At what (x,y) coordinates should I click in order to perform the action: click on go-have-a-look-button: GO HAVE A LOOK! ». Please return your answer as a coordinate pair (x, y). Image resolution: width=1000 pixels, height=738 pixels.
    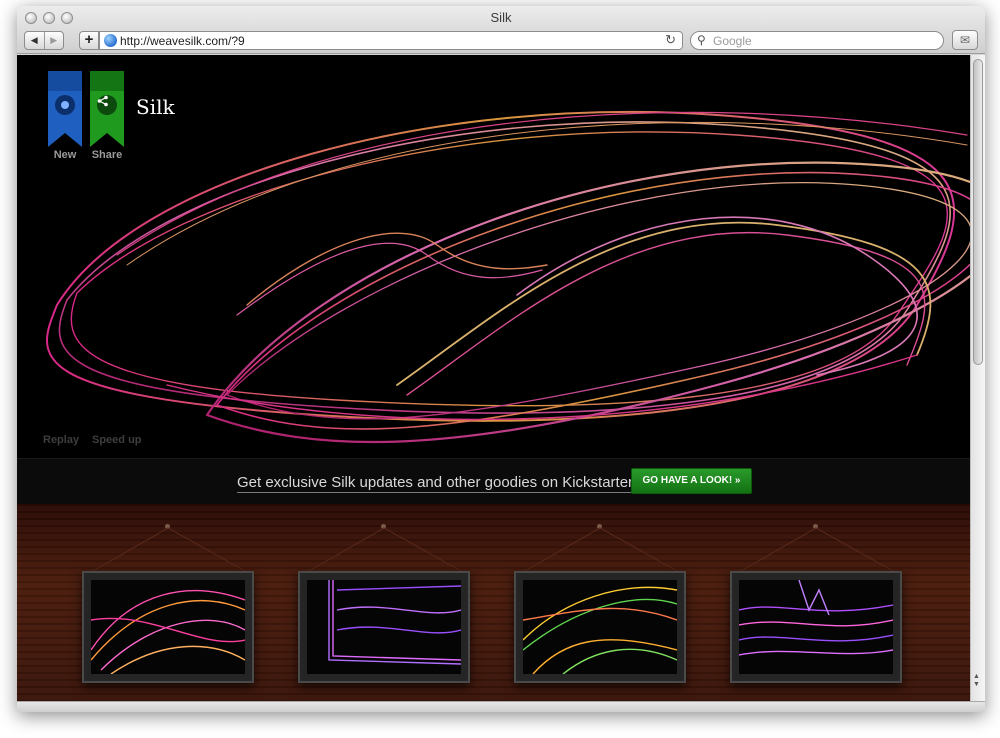
    Looking at the image, I should click on (691, 481).